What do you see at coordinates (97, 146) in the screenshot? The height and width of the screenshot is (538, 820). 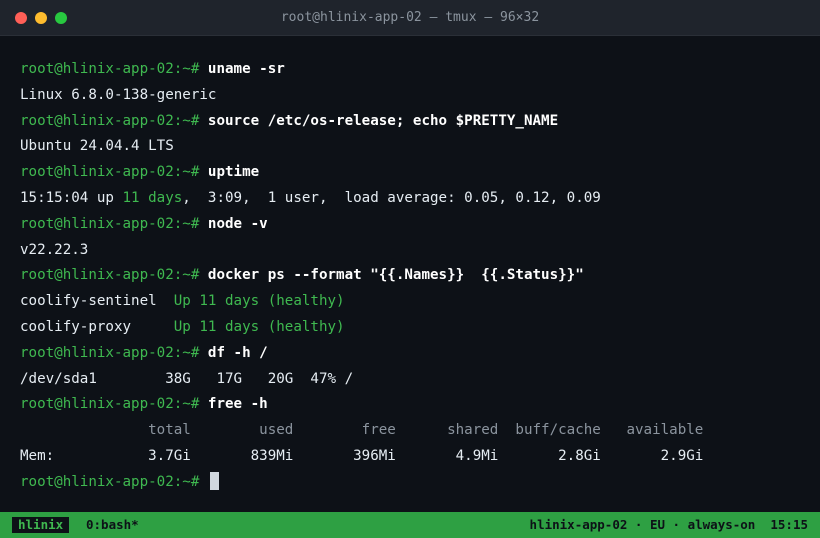 I see `output-text: Ubuntu 24.04.4 LTS` at bounding box center [97, 146].